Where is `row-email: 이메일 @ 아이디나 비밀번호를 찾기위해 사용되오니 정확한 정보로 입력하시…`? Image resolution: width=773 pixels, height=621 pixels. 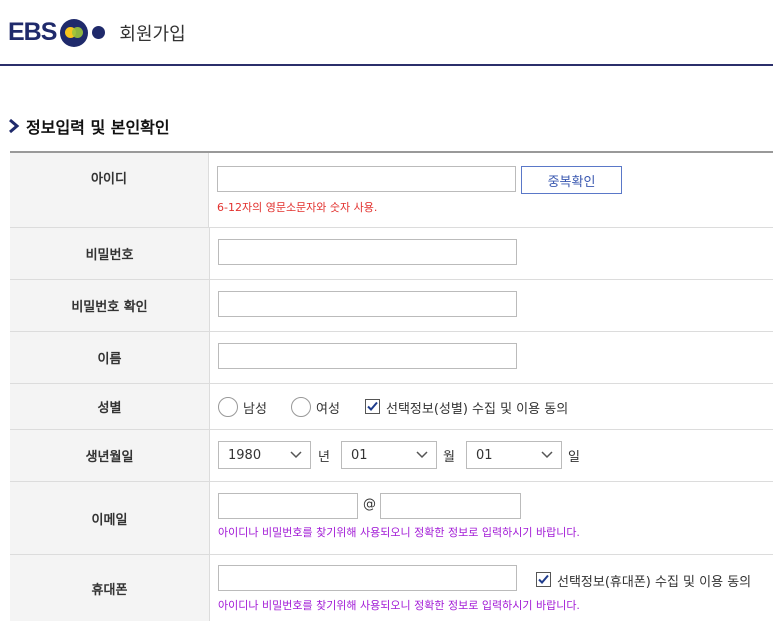
row-email: 이메일 @ 아이디나 비밀번호를 찾기위해 사용되오니 정확한 정보로 입력하시… is located at coordinates (391, 518).